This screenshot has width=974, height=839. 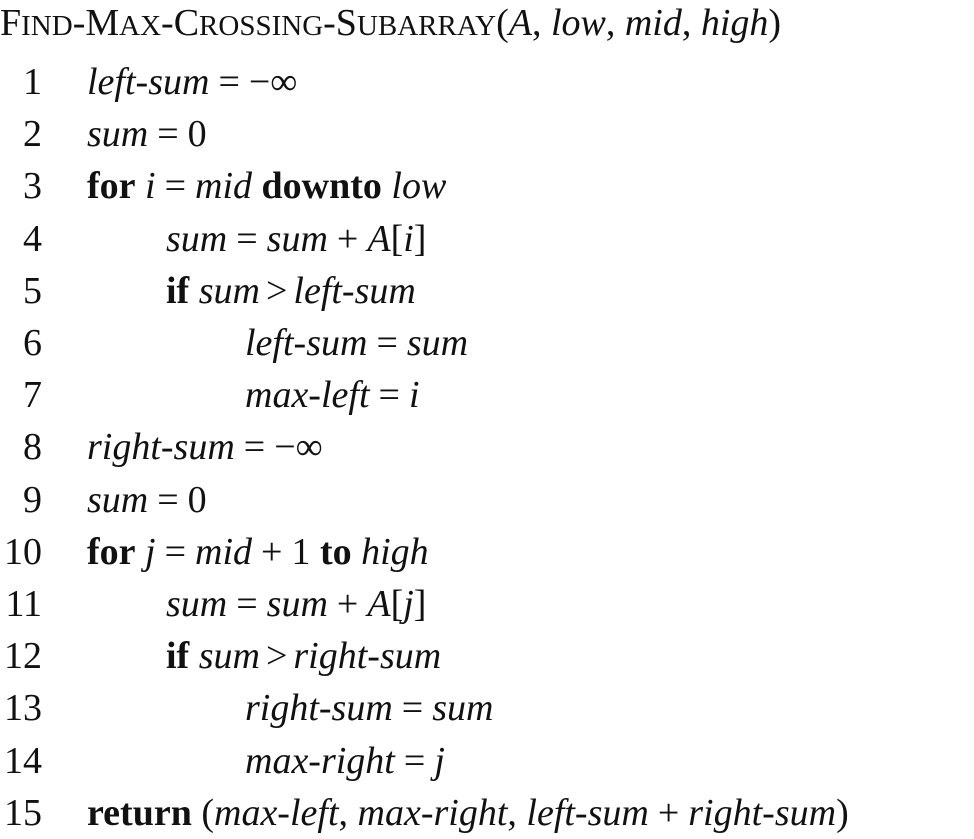 What do you see at coordinates (32, 186) in the screenshot?
I see `line-number: 3` at bounding box center [32, 186].